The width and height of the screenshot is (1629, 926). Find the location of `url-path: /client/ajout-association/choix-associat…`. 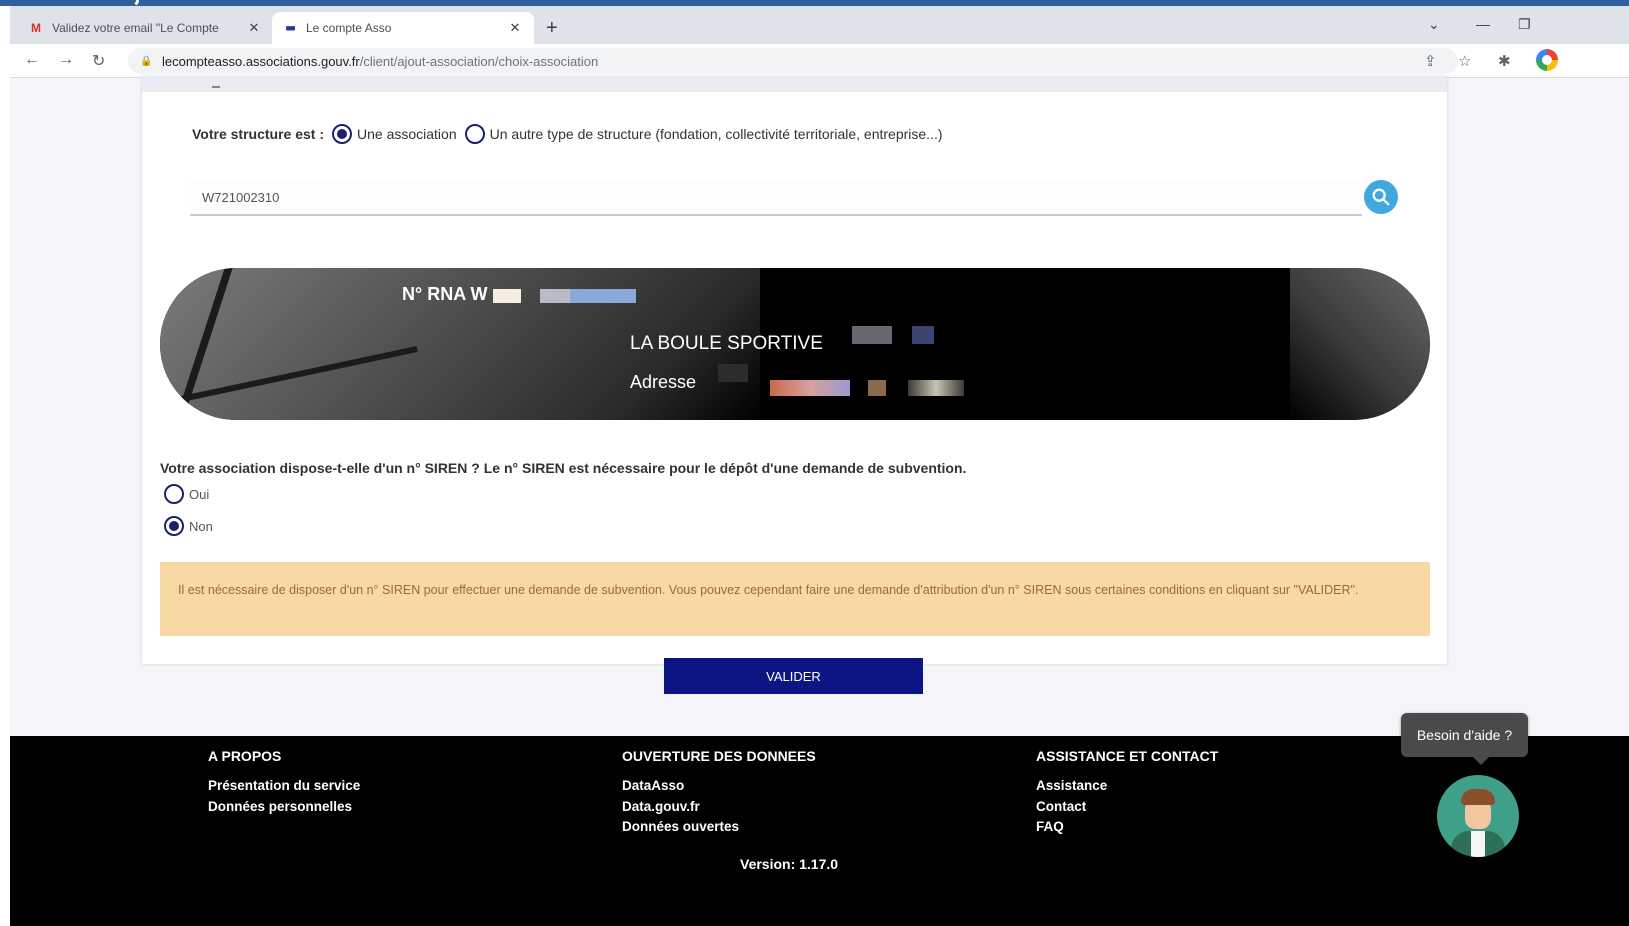

url-path: /client/ajout-association/choix-associat… is located at coordinates (479, 61).